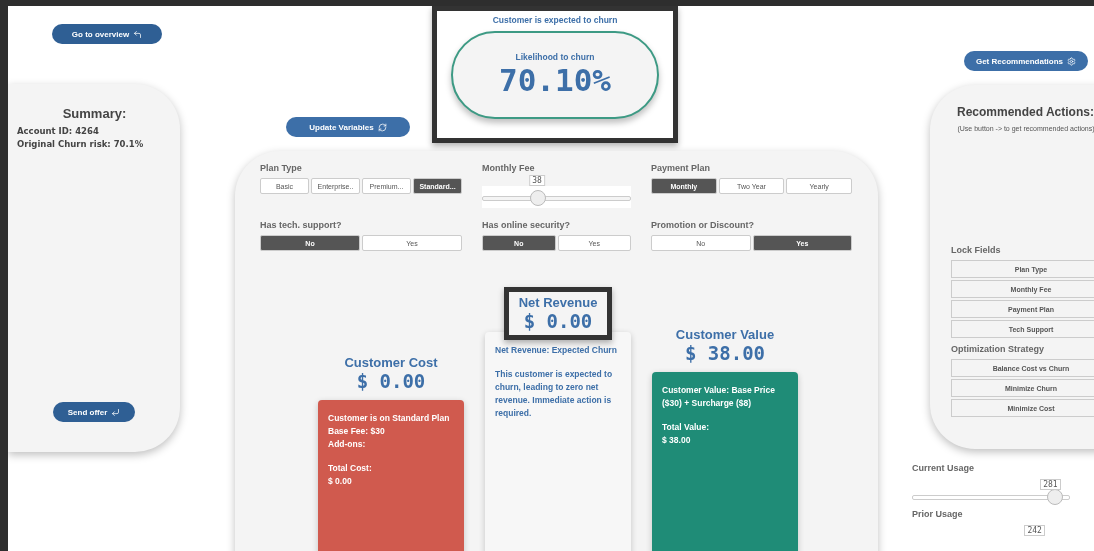 Image resolution: width=1094 pixels, height=551 pixels. Describe the element at coordinates (94, 412) in the screenshot. I see `send-offer-button: Send offer` at that location.